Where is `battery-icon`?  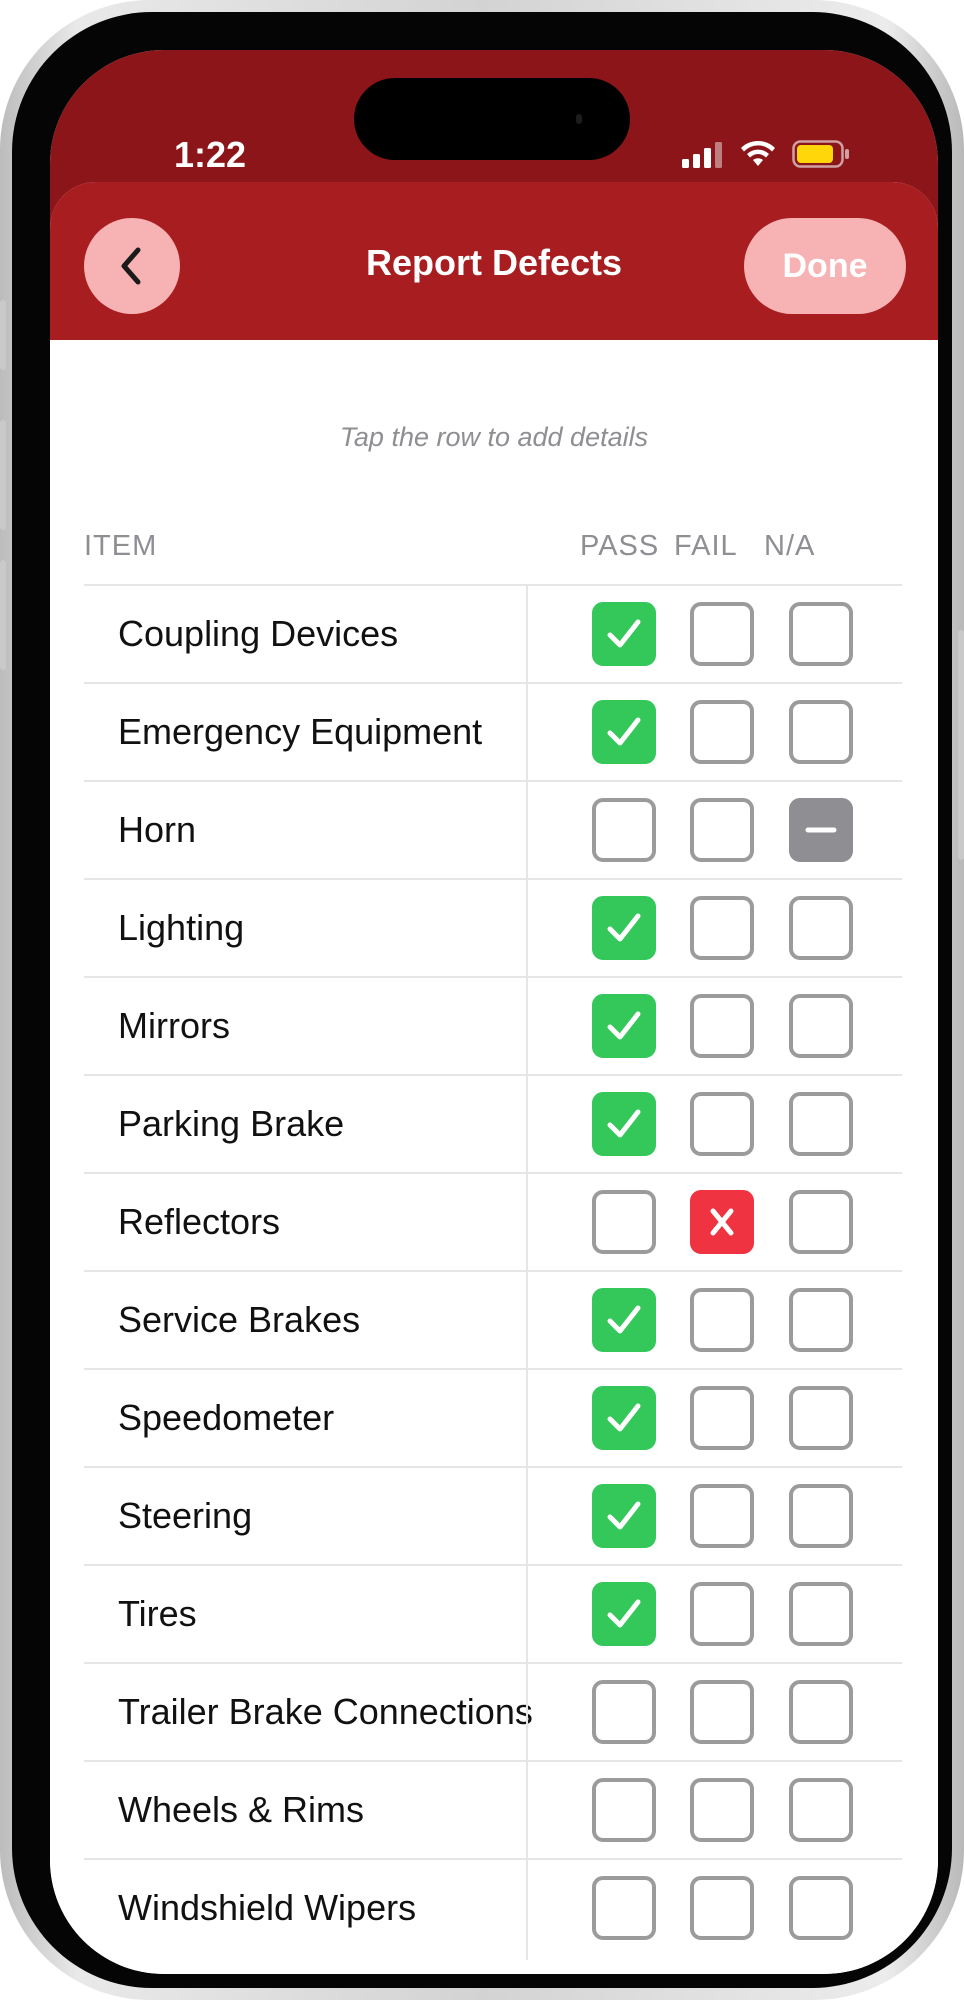 battery-icon is located at coordinates (820, 154).